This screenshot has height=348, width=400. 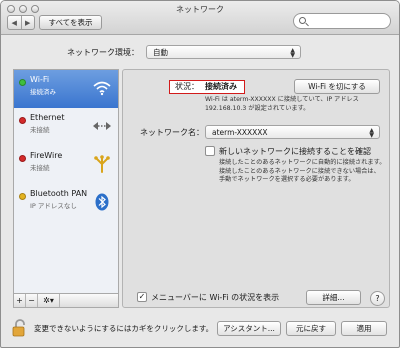 I want to click on service-item-firewire: FireWire 未接続, so click(x=66, y=165).